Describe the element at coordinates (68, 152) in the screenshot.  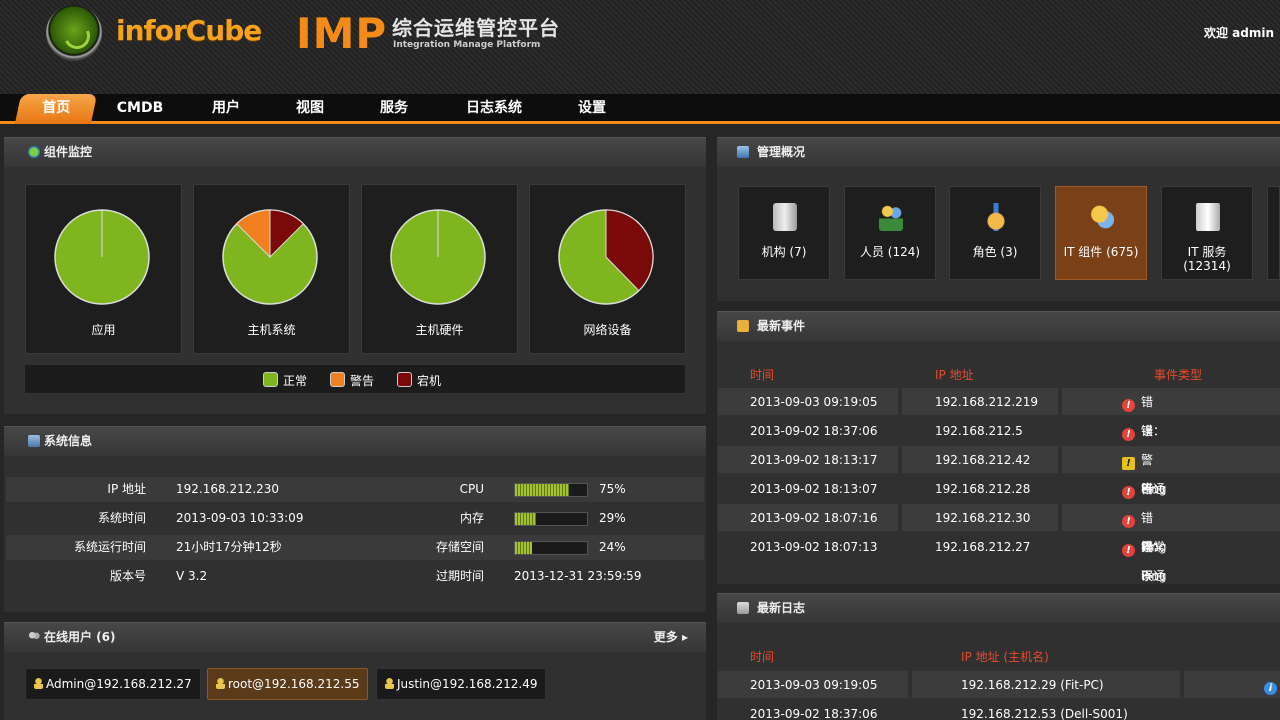
I see `panel-title: 组件监控` at that location.